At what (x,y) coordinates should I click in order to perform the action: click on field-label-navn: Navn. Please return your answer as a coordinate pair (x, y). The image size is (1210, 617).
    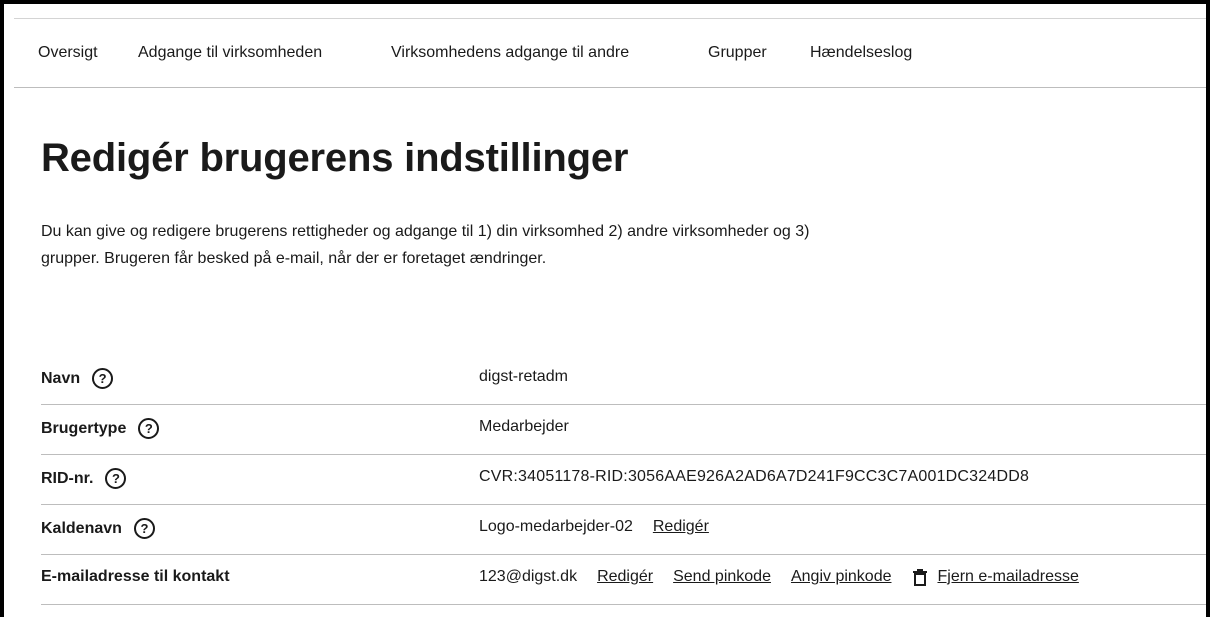
    Looking at the image, I should click on (61, 378).